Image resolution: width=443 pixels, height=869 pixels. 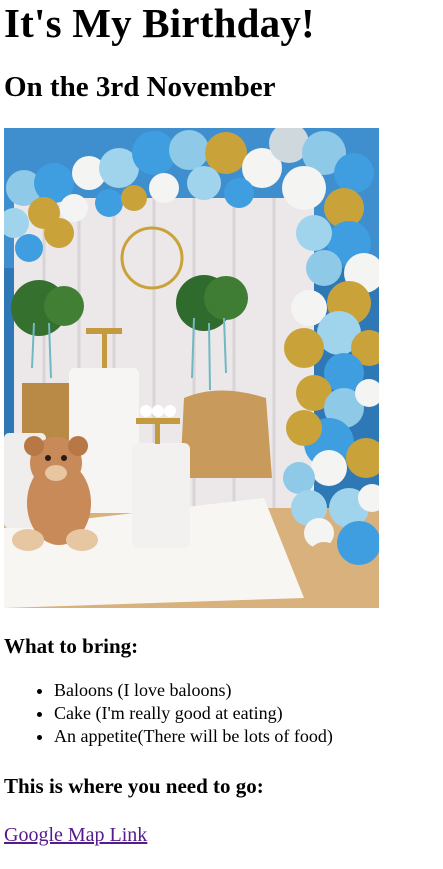 What do you see at coordinates (140, 87) in the screenshot?
I see `page-subtitle: On the 3rd November` at bounding box center [140, 87].